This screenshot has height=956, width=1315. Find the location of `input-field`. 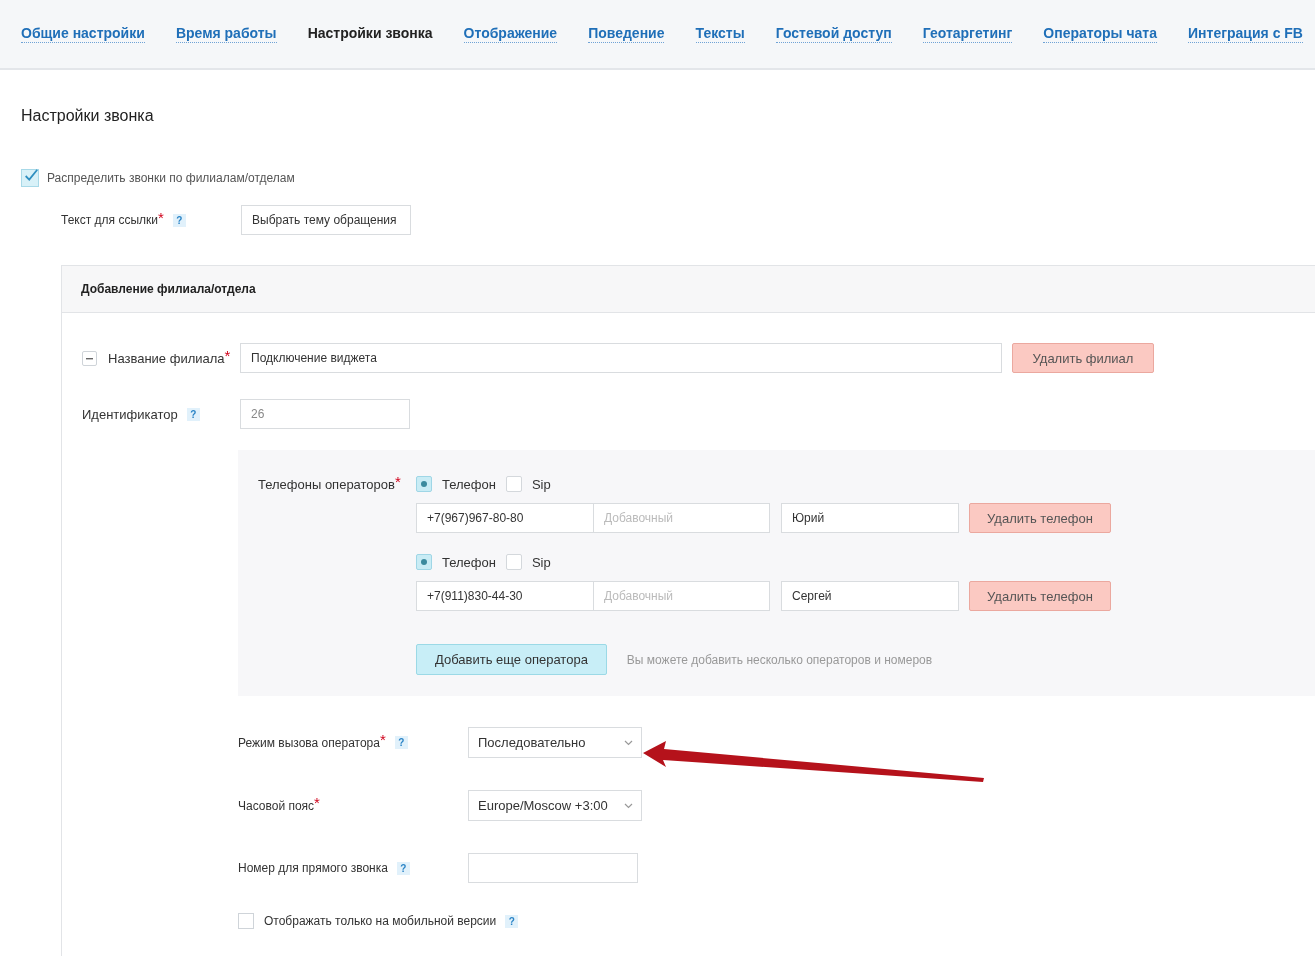

input-field is located at coordinates (553, 868).